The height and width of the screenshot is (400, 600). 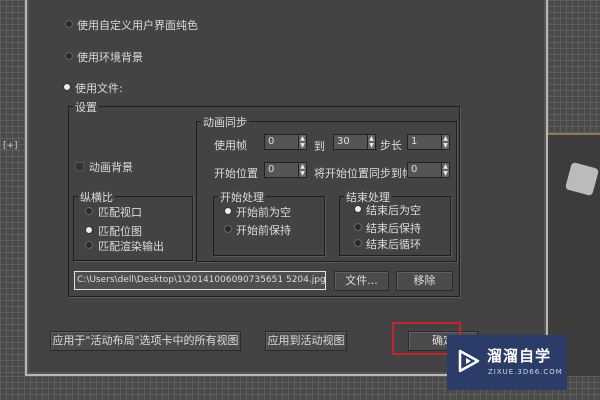 What do you see at coordinates (67, 87) in the screenshot?
I see `radio-use-file` at bounding box center [67, 87].